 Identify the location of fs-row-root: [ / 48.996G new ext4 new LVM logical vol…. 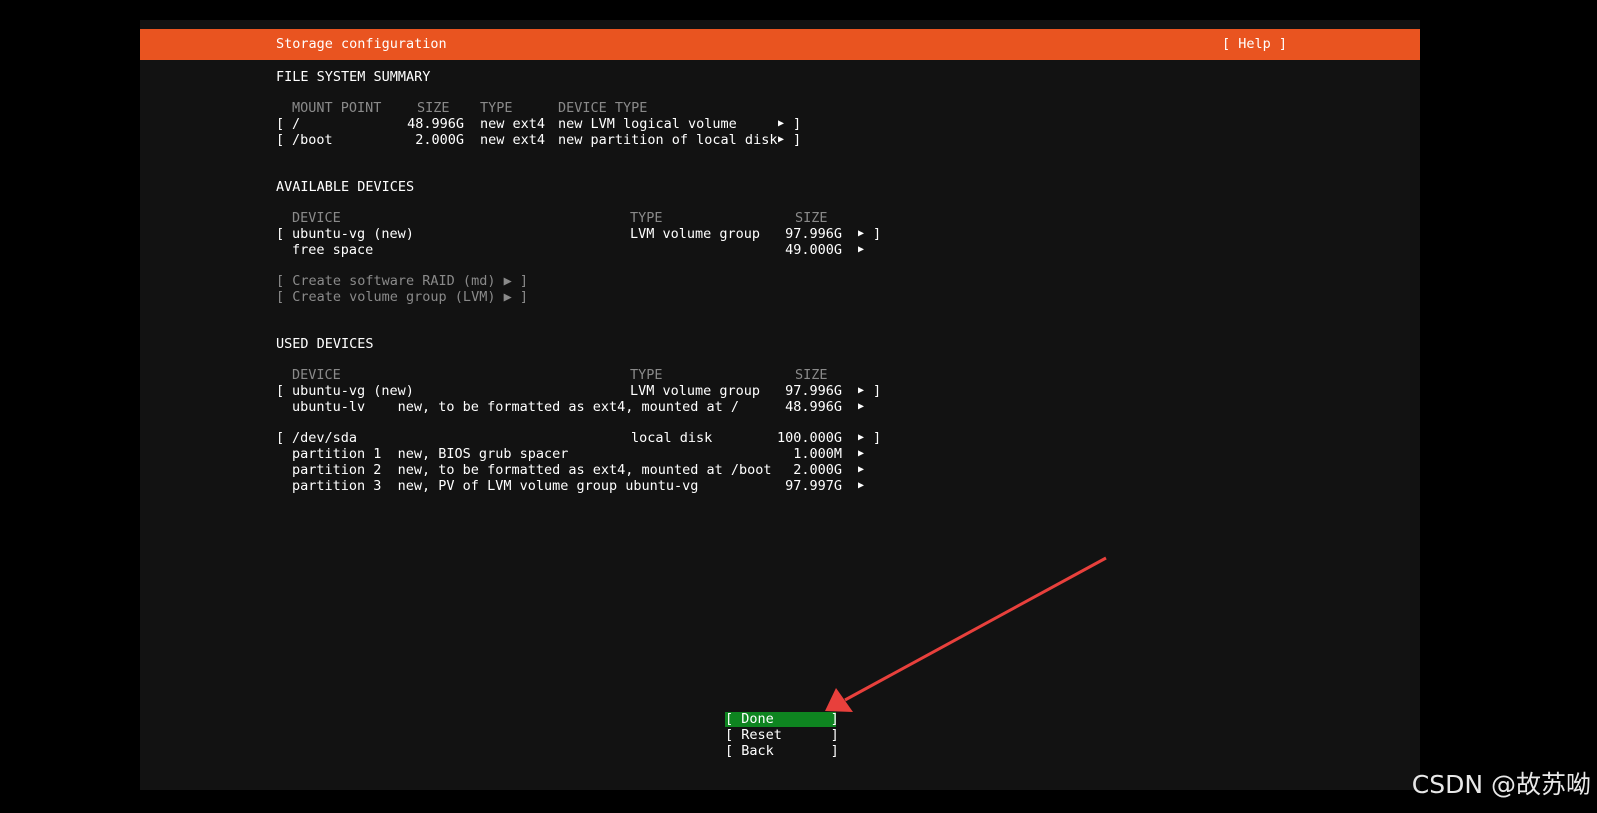
(556, 124).